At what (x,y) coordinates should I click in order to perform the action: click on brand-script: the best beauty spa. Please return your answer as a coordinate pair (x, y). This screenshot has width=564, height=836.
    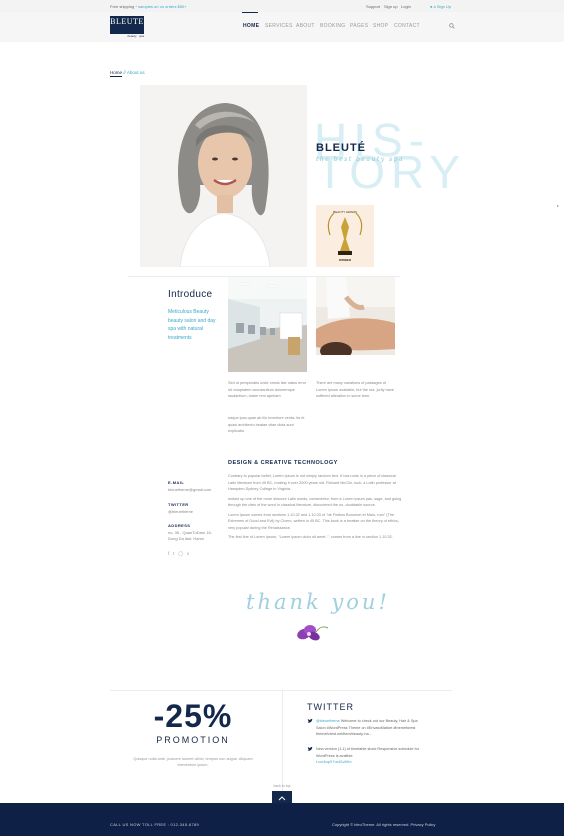
    Looking at the image, I should click on (360, 159).